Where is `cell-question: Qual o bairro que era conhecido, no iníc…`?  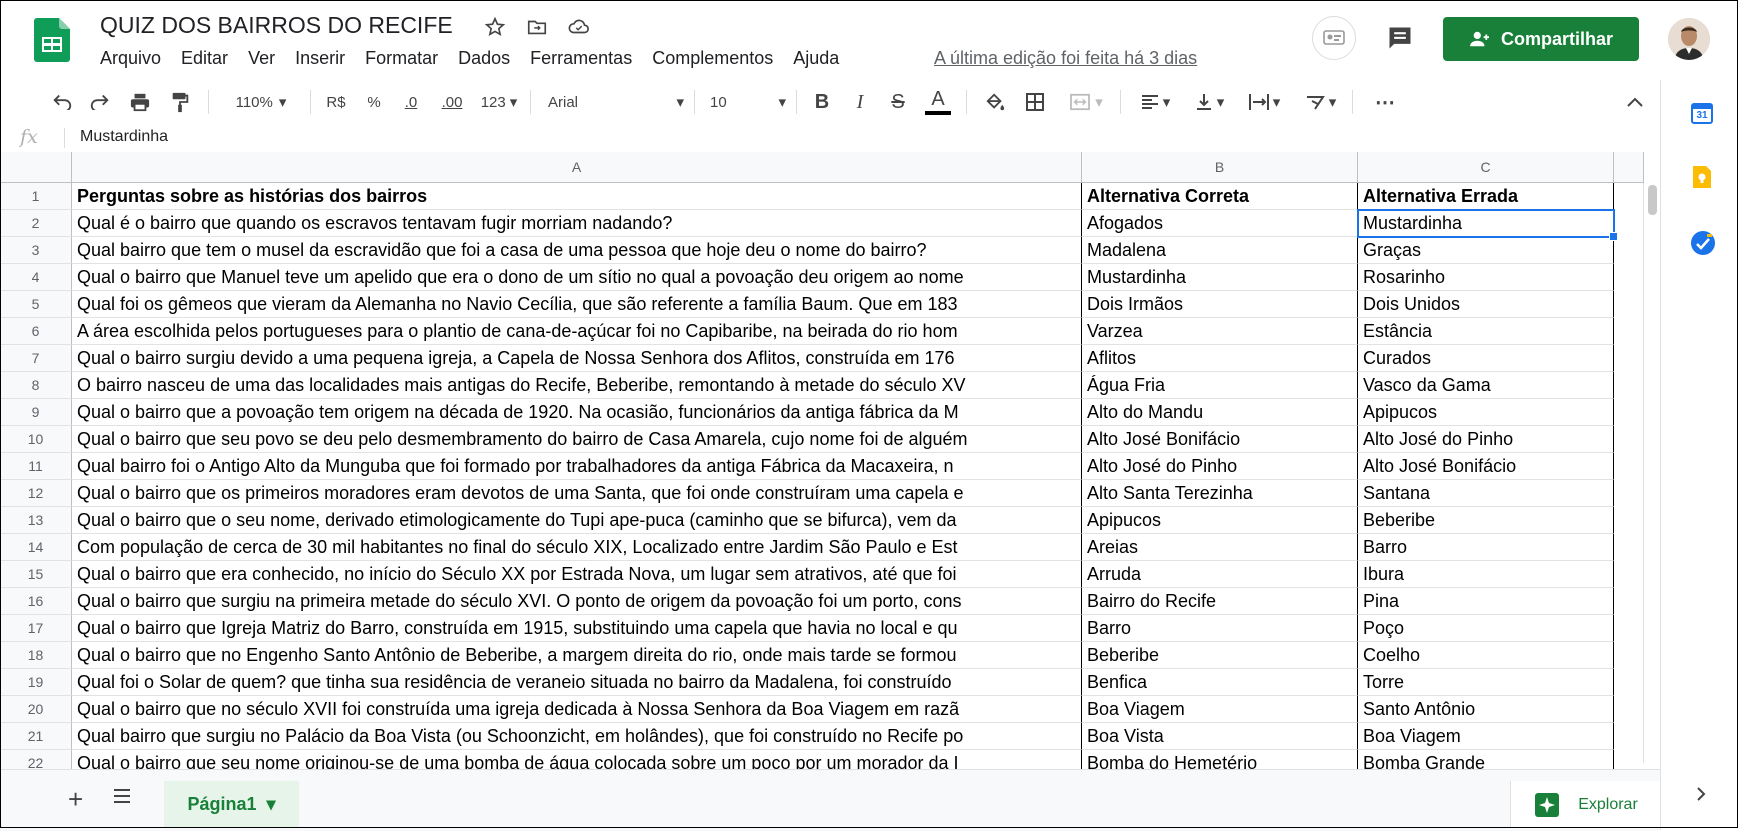
cell-question: Qual o bairro que era conhecido, no iníc… is located at coordinates (577, 574).